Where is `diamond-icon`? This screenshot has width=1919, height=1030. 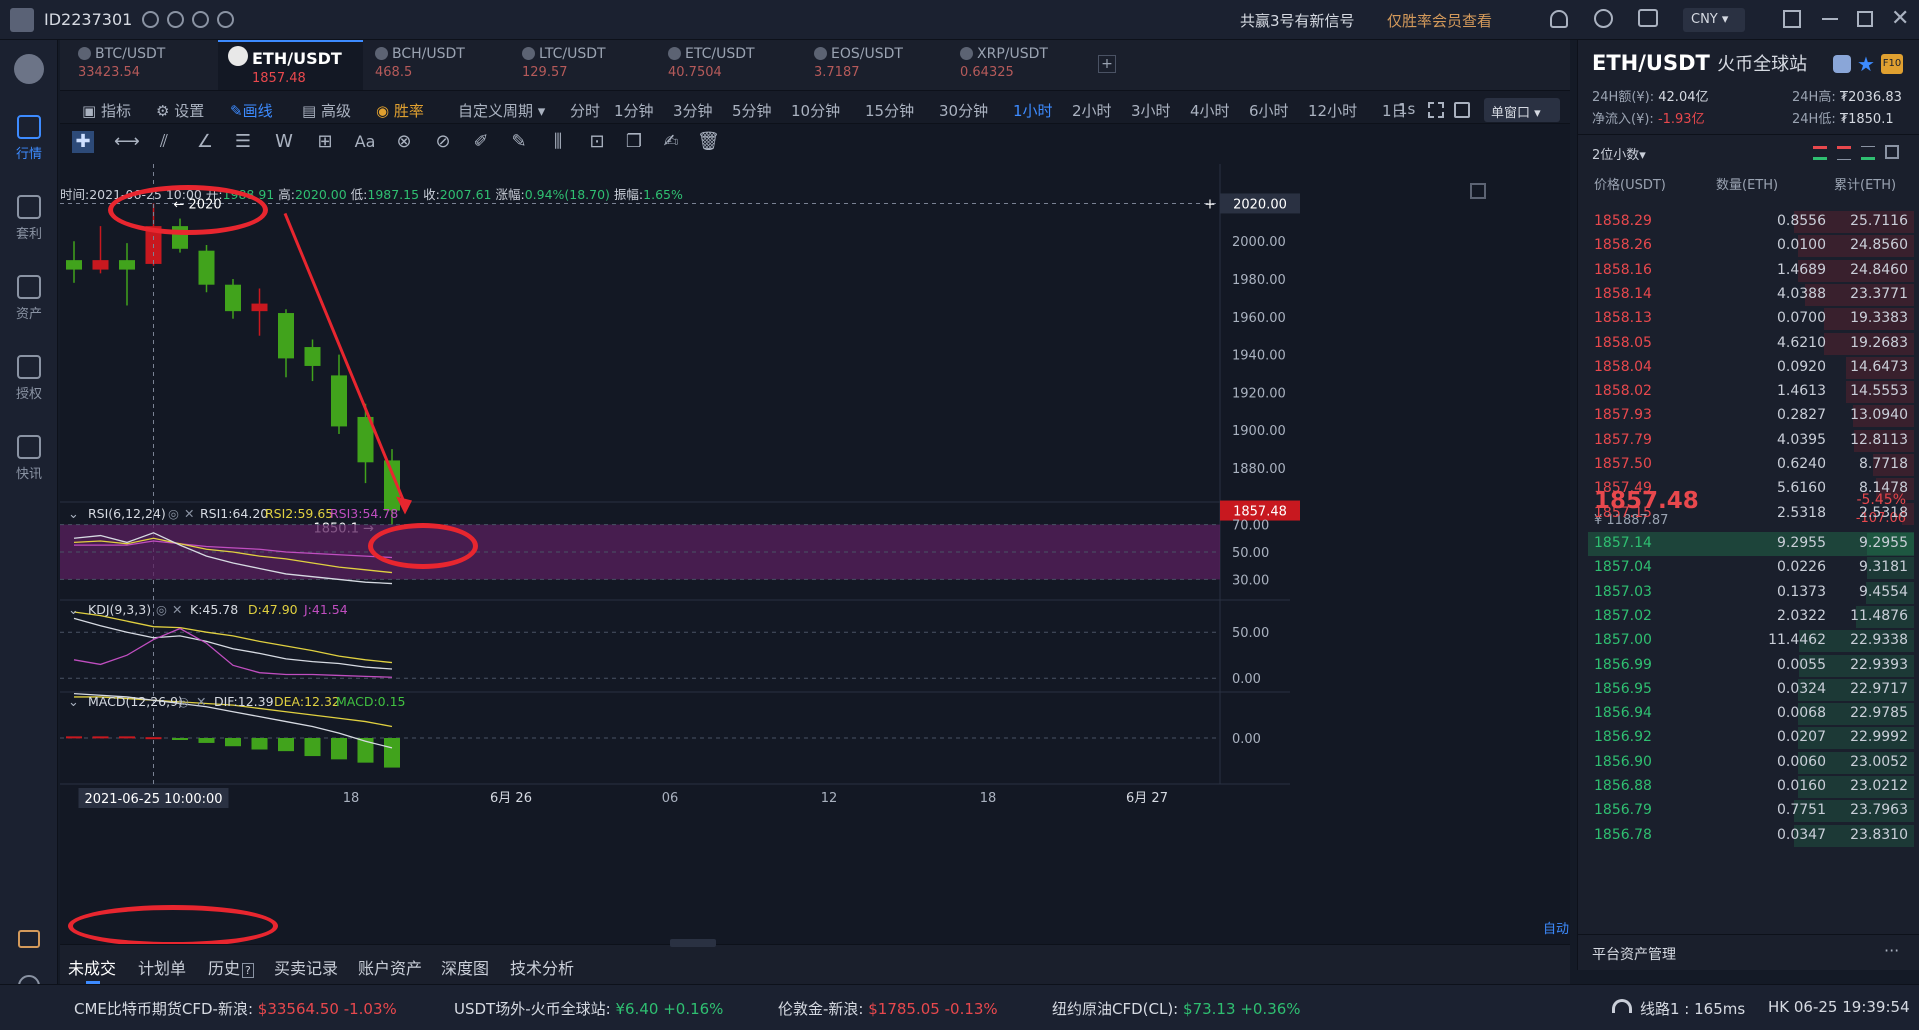 diamond-icon is located at coordinates (29, 939).